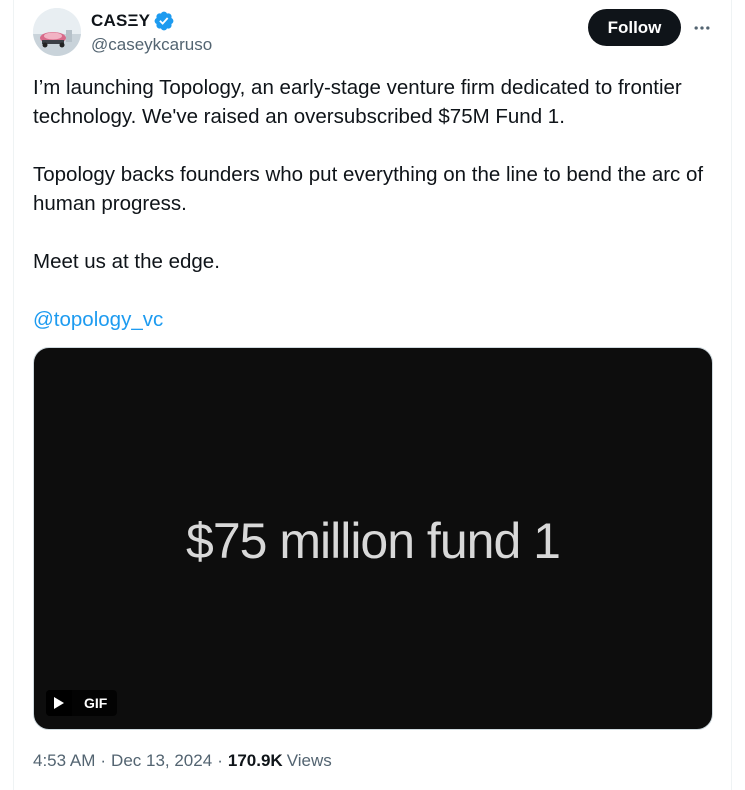  Describe the element at coordinates (634, 27) in the screenshot. I see `follow-button: Follow` at that location.